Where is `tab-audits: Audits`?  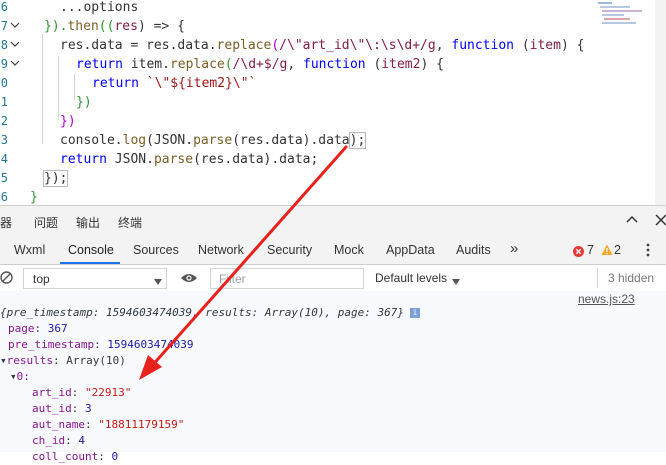 tab-audits: Audits is located at coordinates (473, 250).